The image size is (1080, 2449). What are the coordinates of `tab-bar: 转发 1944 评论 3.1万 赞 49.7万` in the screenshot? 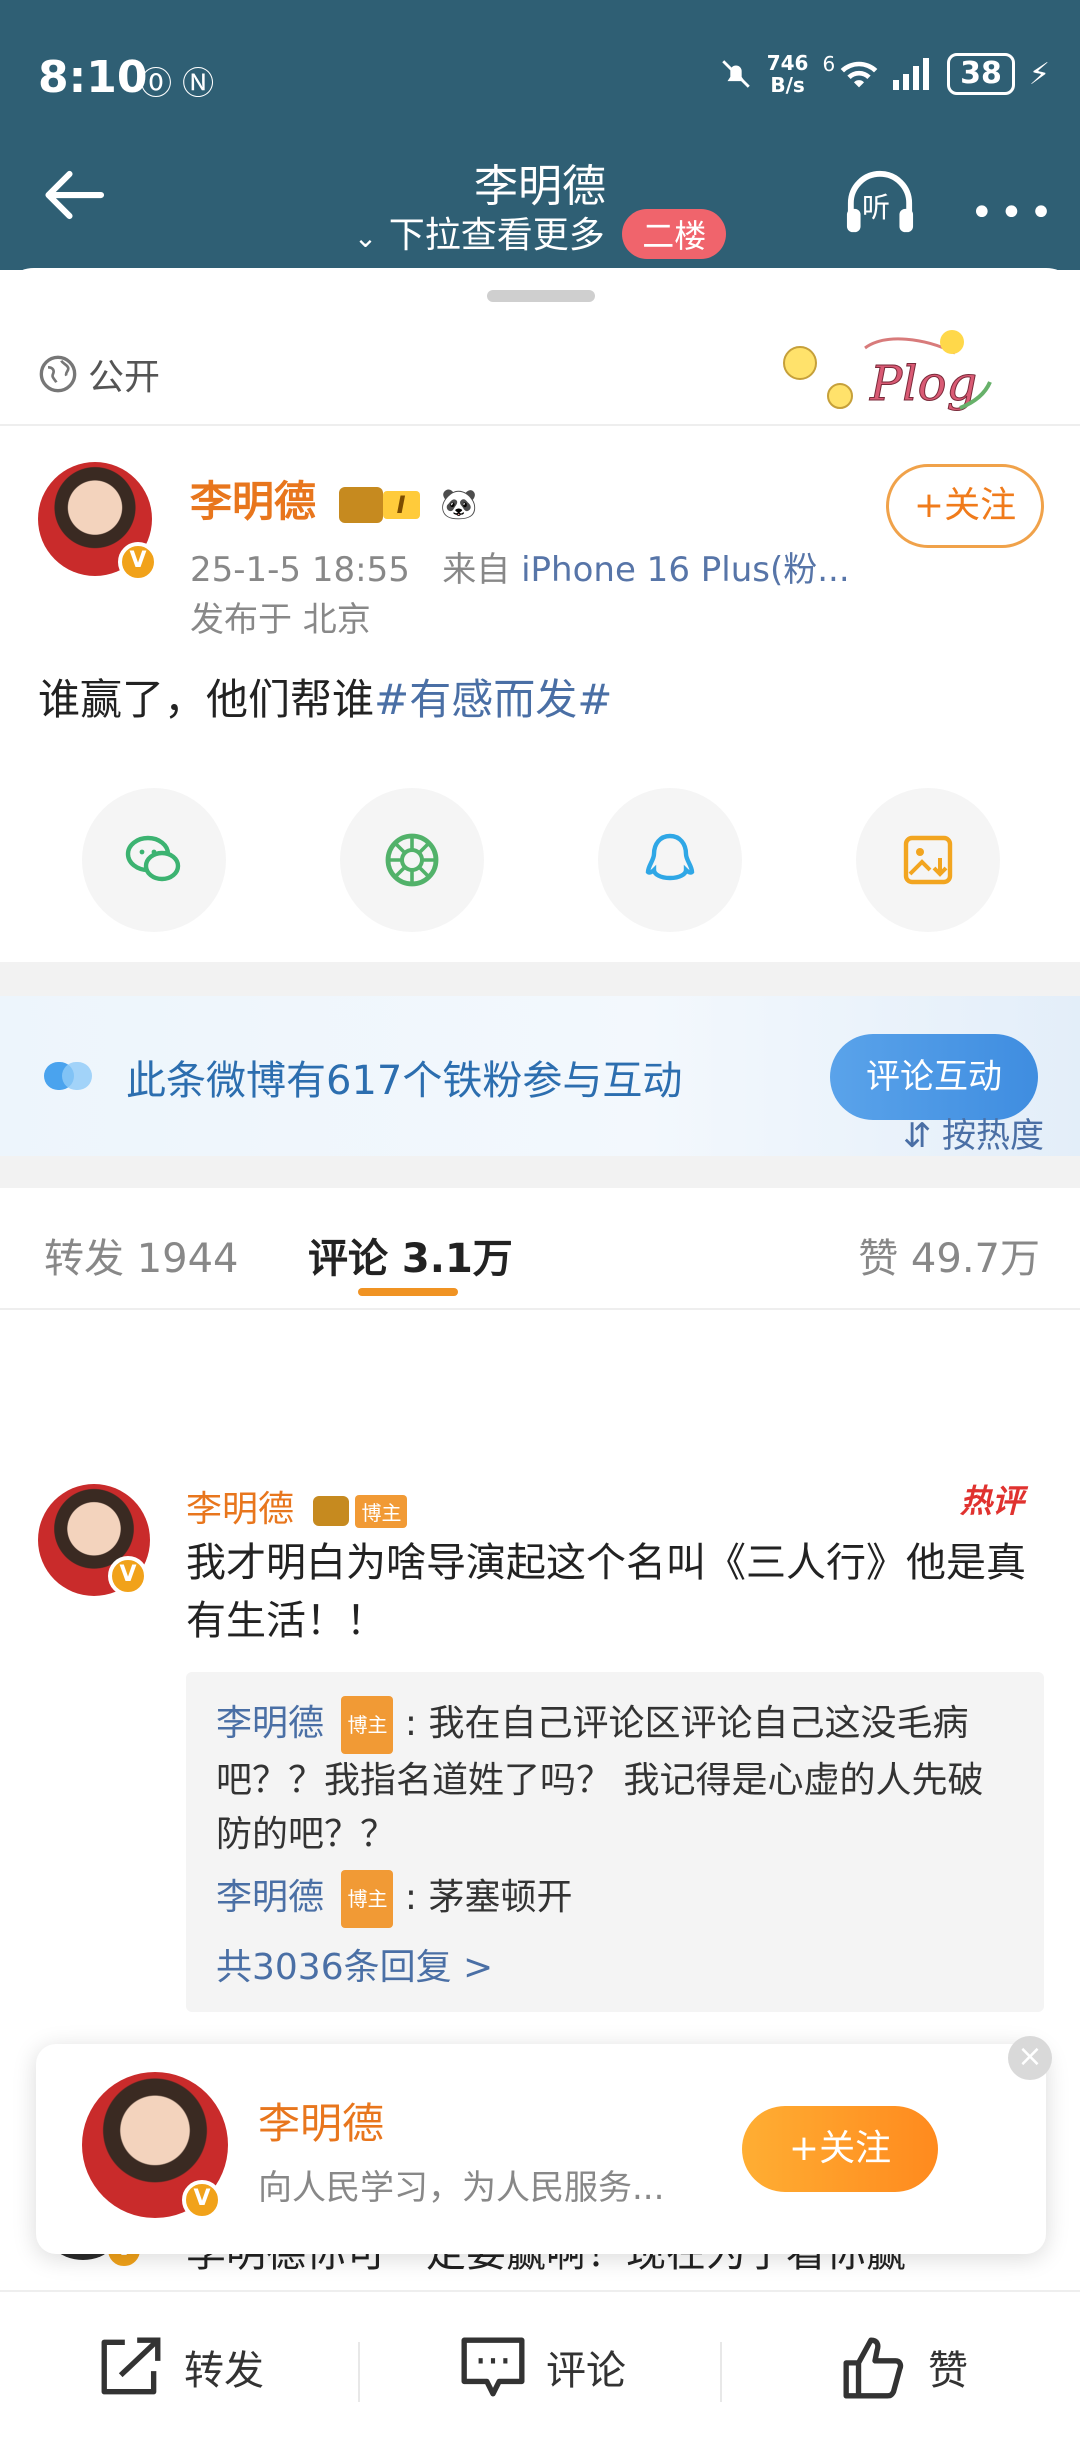 It's located at (540, 1248).